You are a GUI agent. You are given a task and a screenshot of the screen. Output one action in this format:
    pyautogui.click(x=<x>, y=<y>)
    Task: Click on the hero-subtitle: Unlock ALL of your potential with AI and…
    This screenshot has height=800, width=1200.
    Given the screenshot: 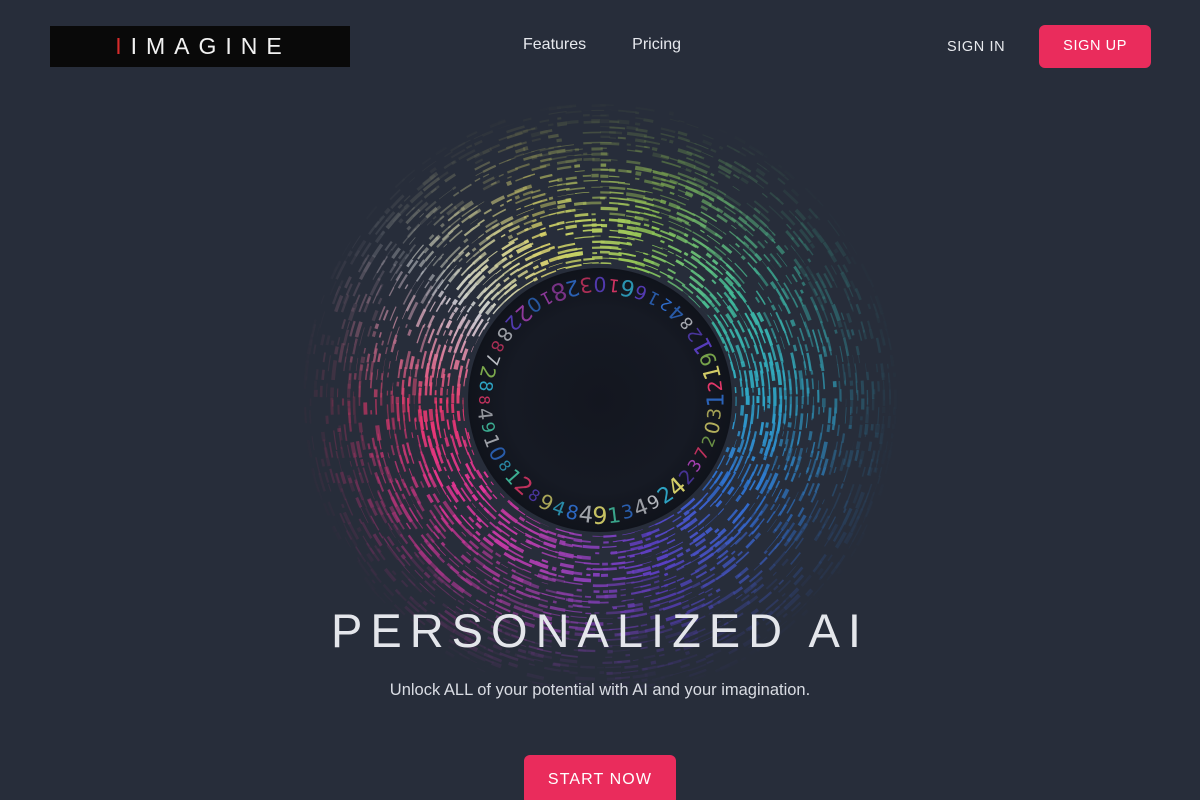 What is the action you would take?
    pyautogui.click(x=600, y=690)
    